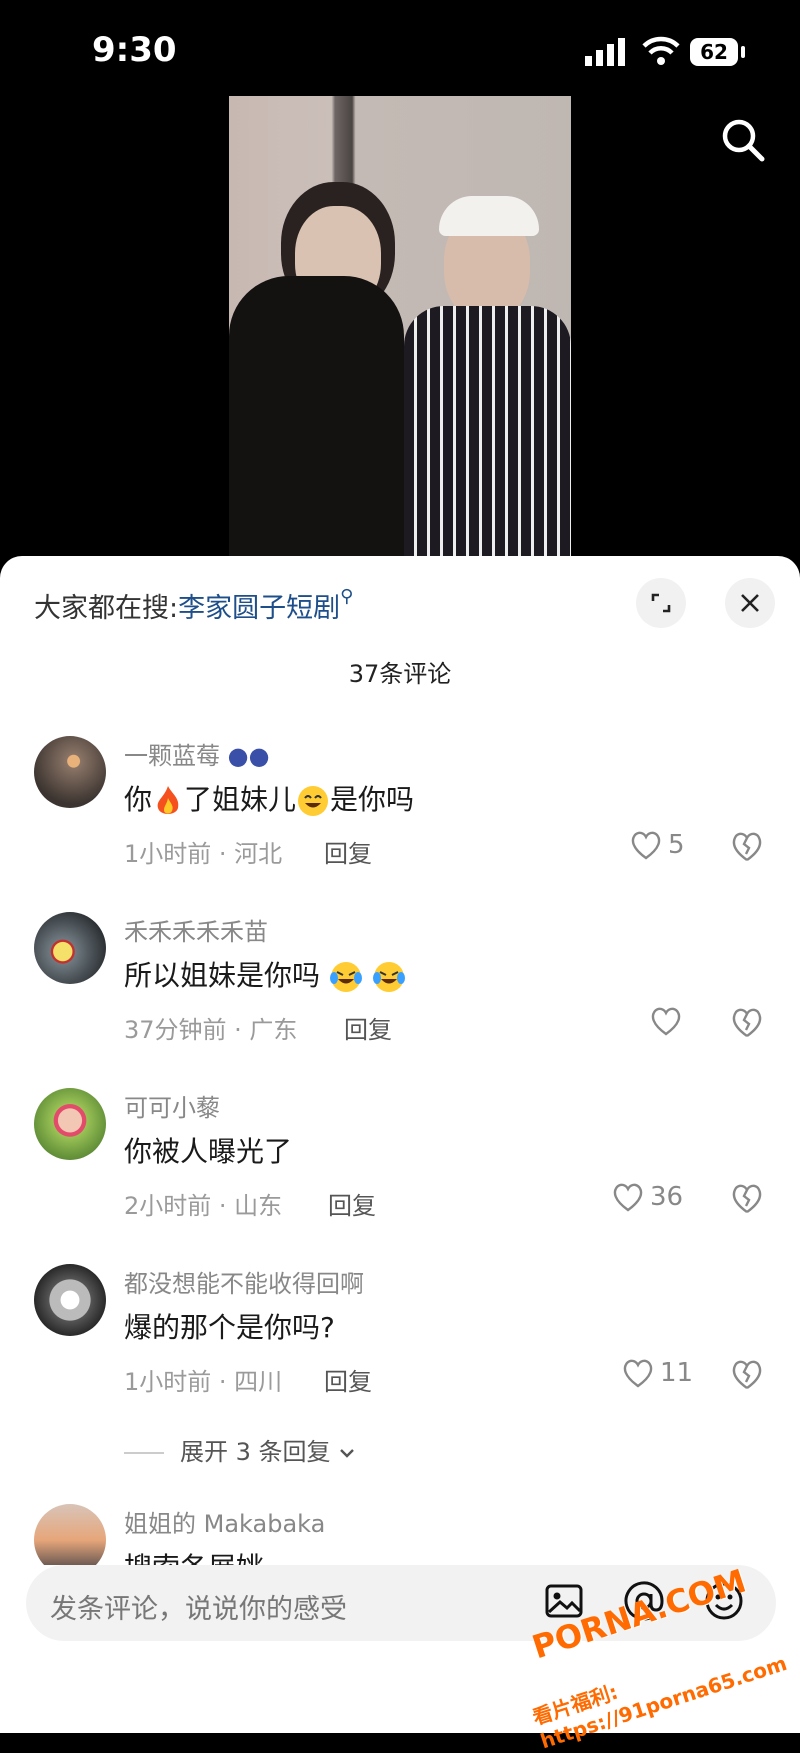  Describe the element at coordinates (168, 800) in the screenshot. I see `fire-emoji-icon` at that location.